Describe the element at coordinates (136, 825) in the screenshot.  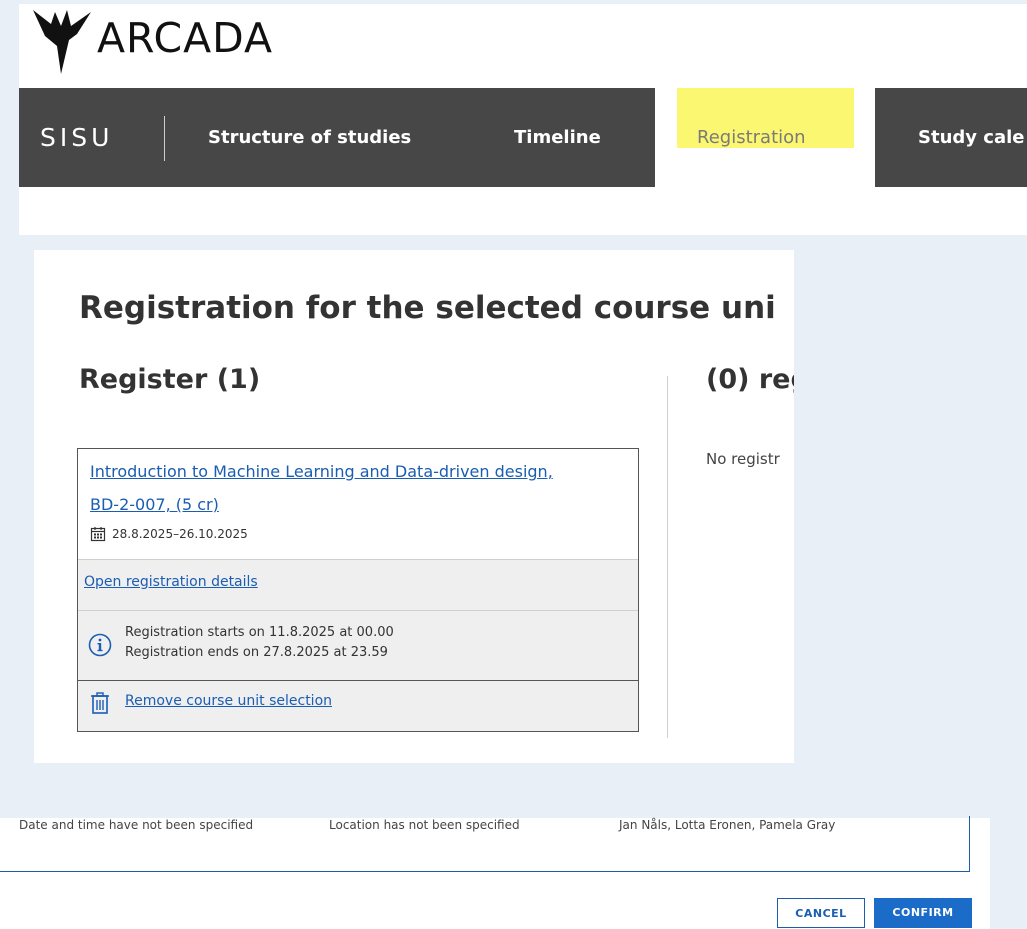
I see `date-time-text: Date and time have not been specified` at that location.